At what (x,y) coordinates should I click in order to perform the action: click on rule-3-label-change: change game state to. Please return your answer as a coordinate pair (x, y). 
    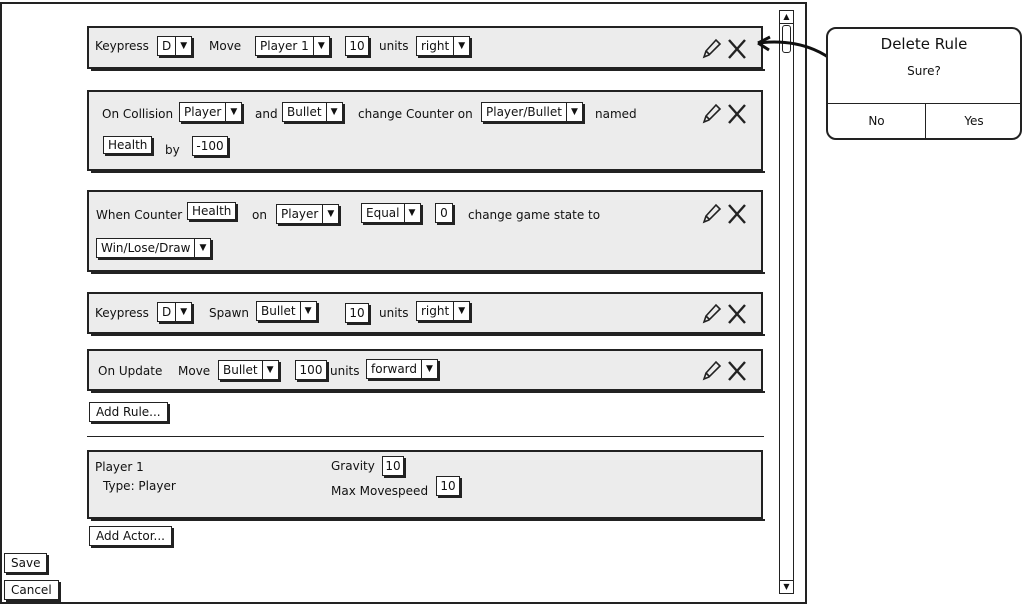
    Looking at the image, I should click on (534, 215).